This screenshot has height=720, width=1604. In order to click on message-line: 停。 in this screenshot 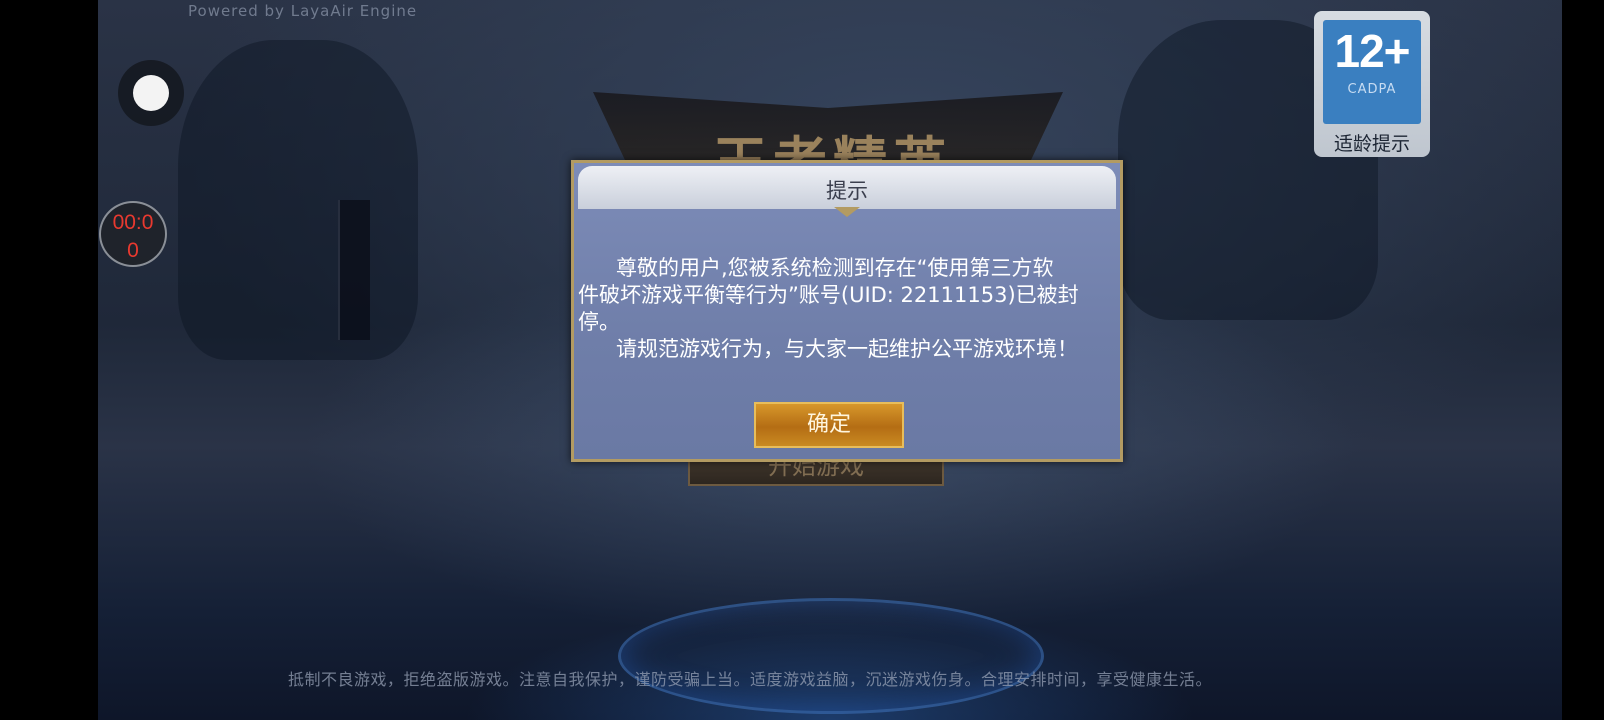, I will do `click(599, 322)`.